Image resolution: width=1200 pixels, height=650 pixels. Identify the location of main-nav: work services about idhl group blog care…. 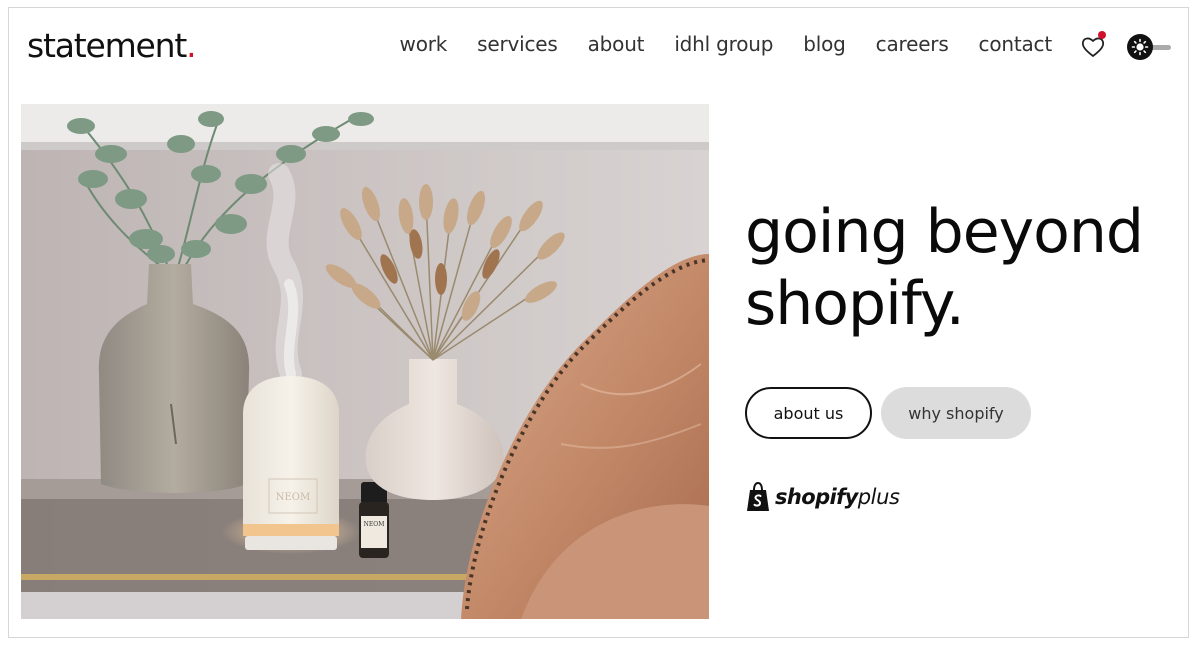
(711, 44).